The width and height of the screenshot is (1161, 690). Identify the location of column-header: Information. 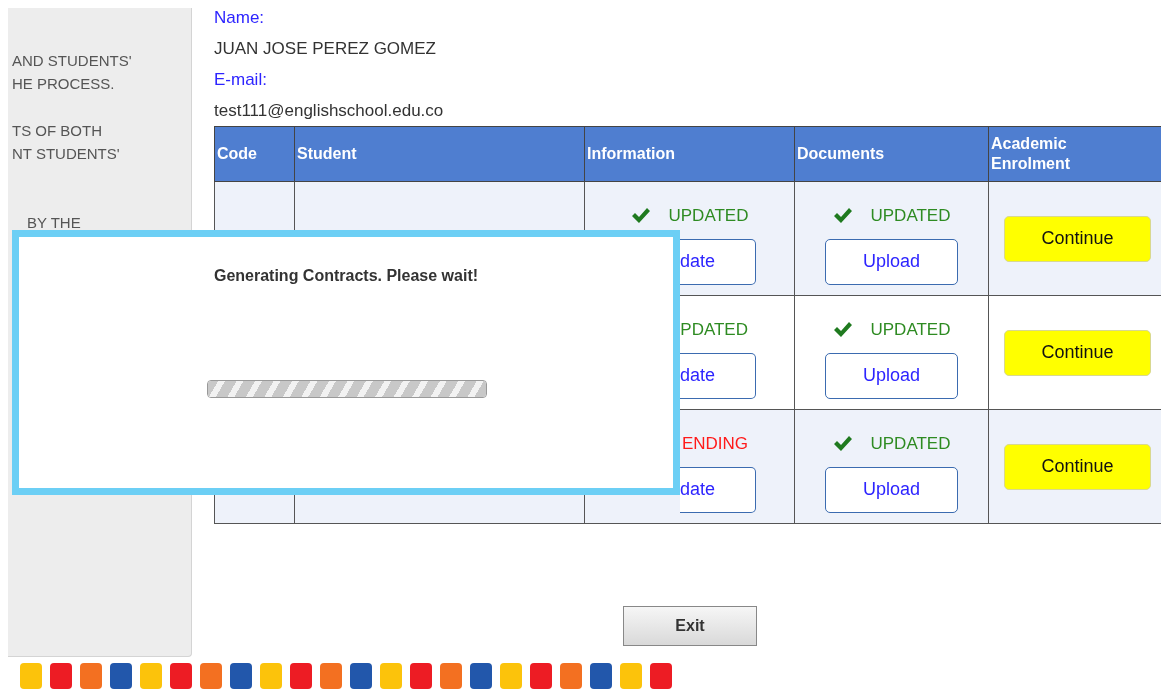
(689, 154).